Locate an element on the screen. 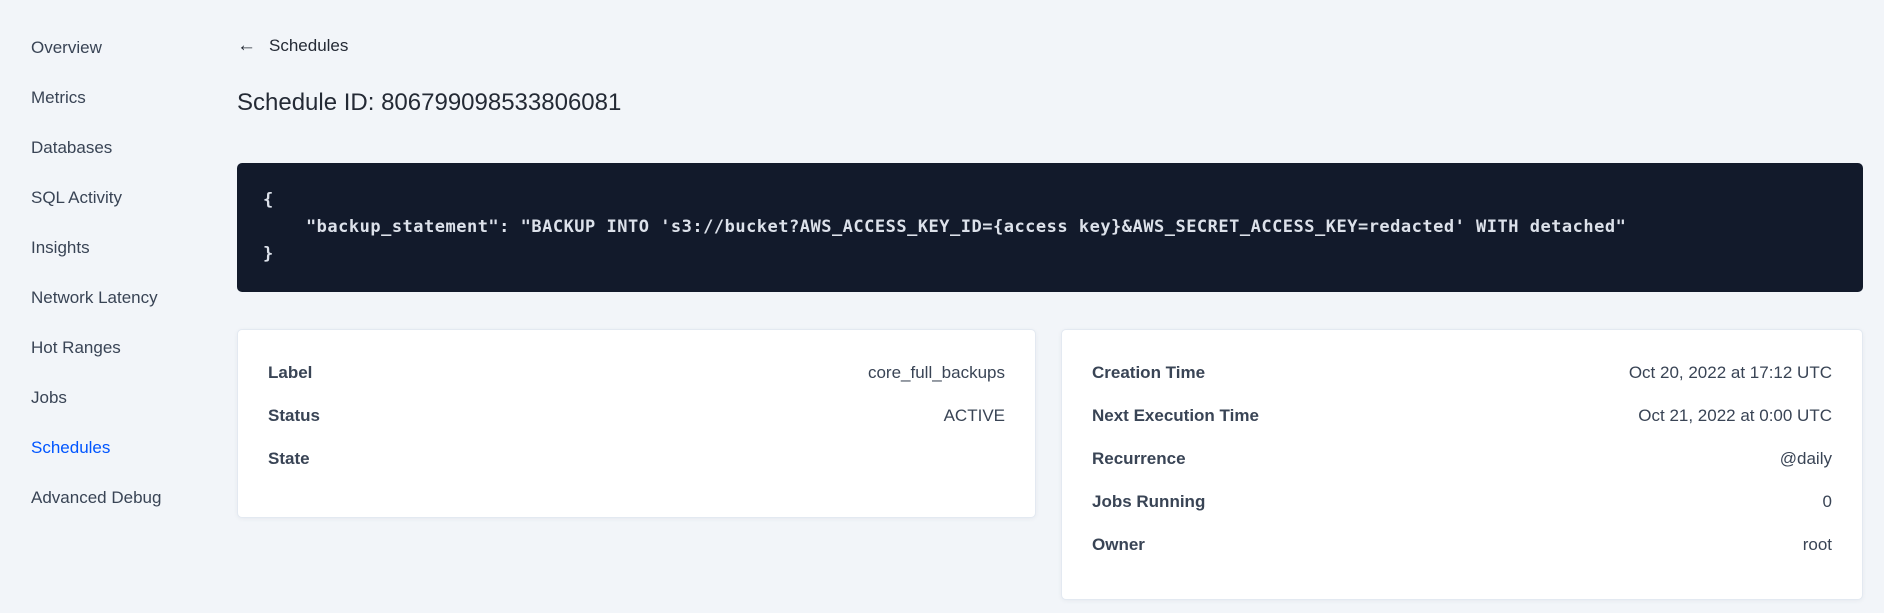  sidebar-item-network-latency: Network Latency is located at coordinates (118, 298).